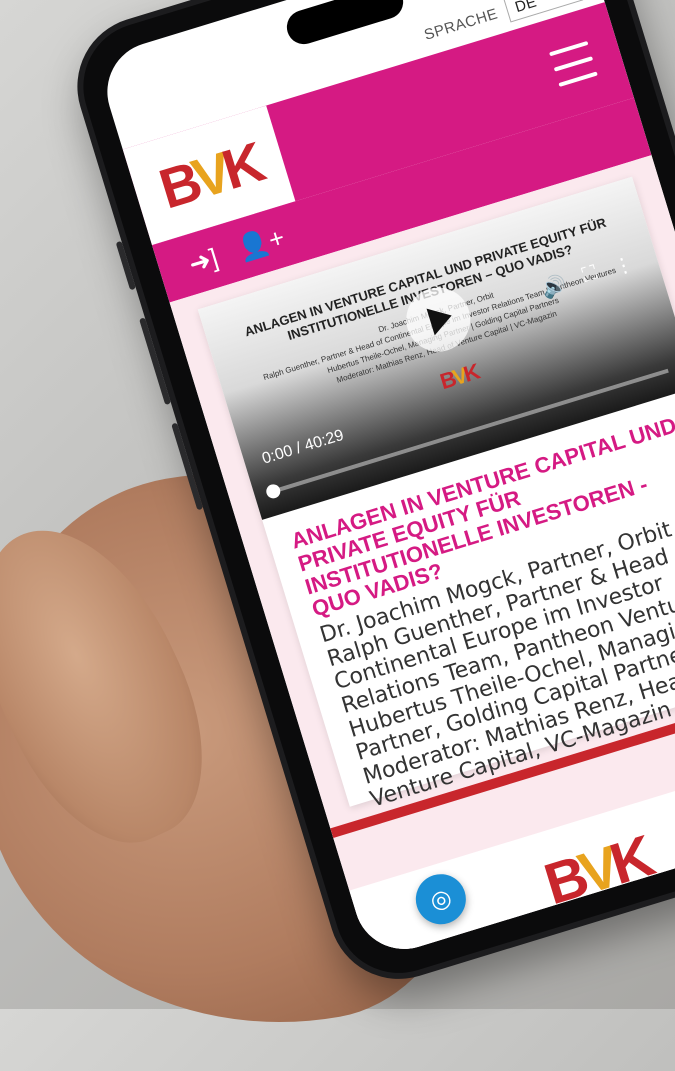  What do you see at coordinates (203, 260) in the screenshot?
I see `login-icon: ➜]` at bounding box center [203, 260].